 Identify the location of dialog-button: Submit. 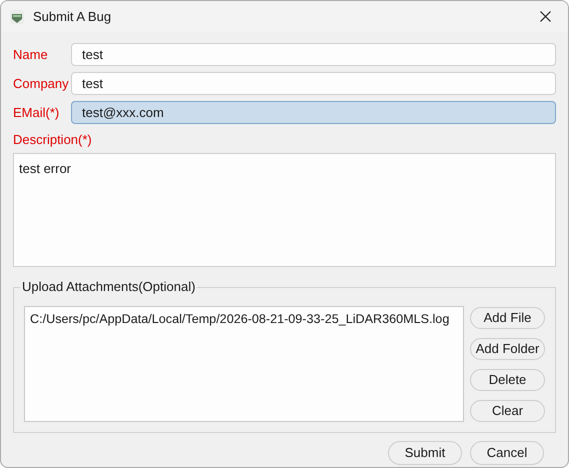
(425, 453).